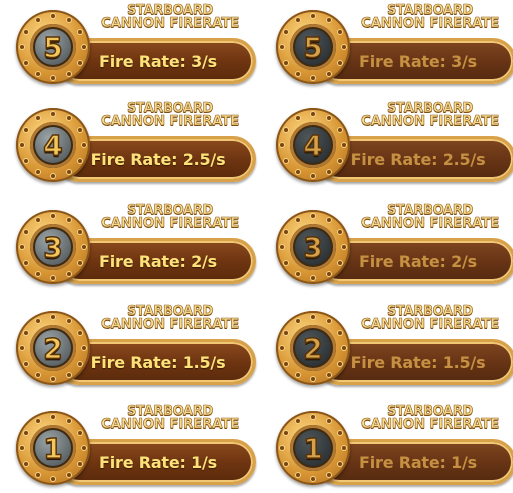  I want to click on numbered-gold-medallion-icon: 3, so click(313, 247).